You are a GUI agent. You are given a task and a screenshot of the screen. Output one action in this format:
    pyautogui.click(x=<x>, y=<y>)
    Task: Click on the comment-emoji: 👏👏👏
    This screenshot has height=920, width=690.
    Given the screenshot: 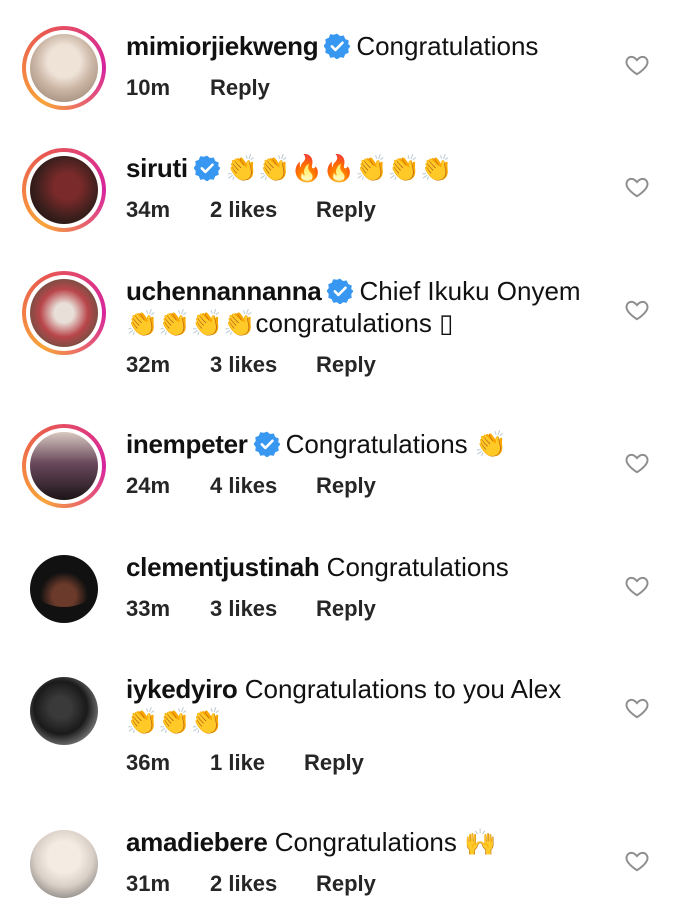 What is the action you would take?
    pyautogui.click(x=175, y=722)
    